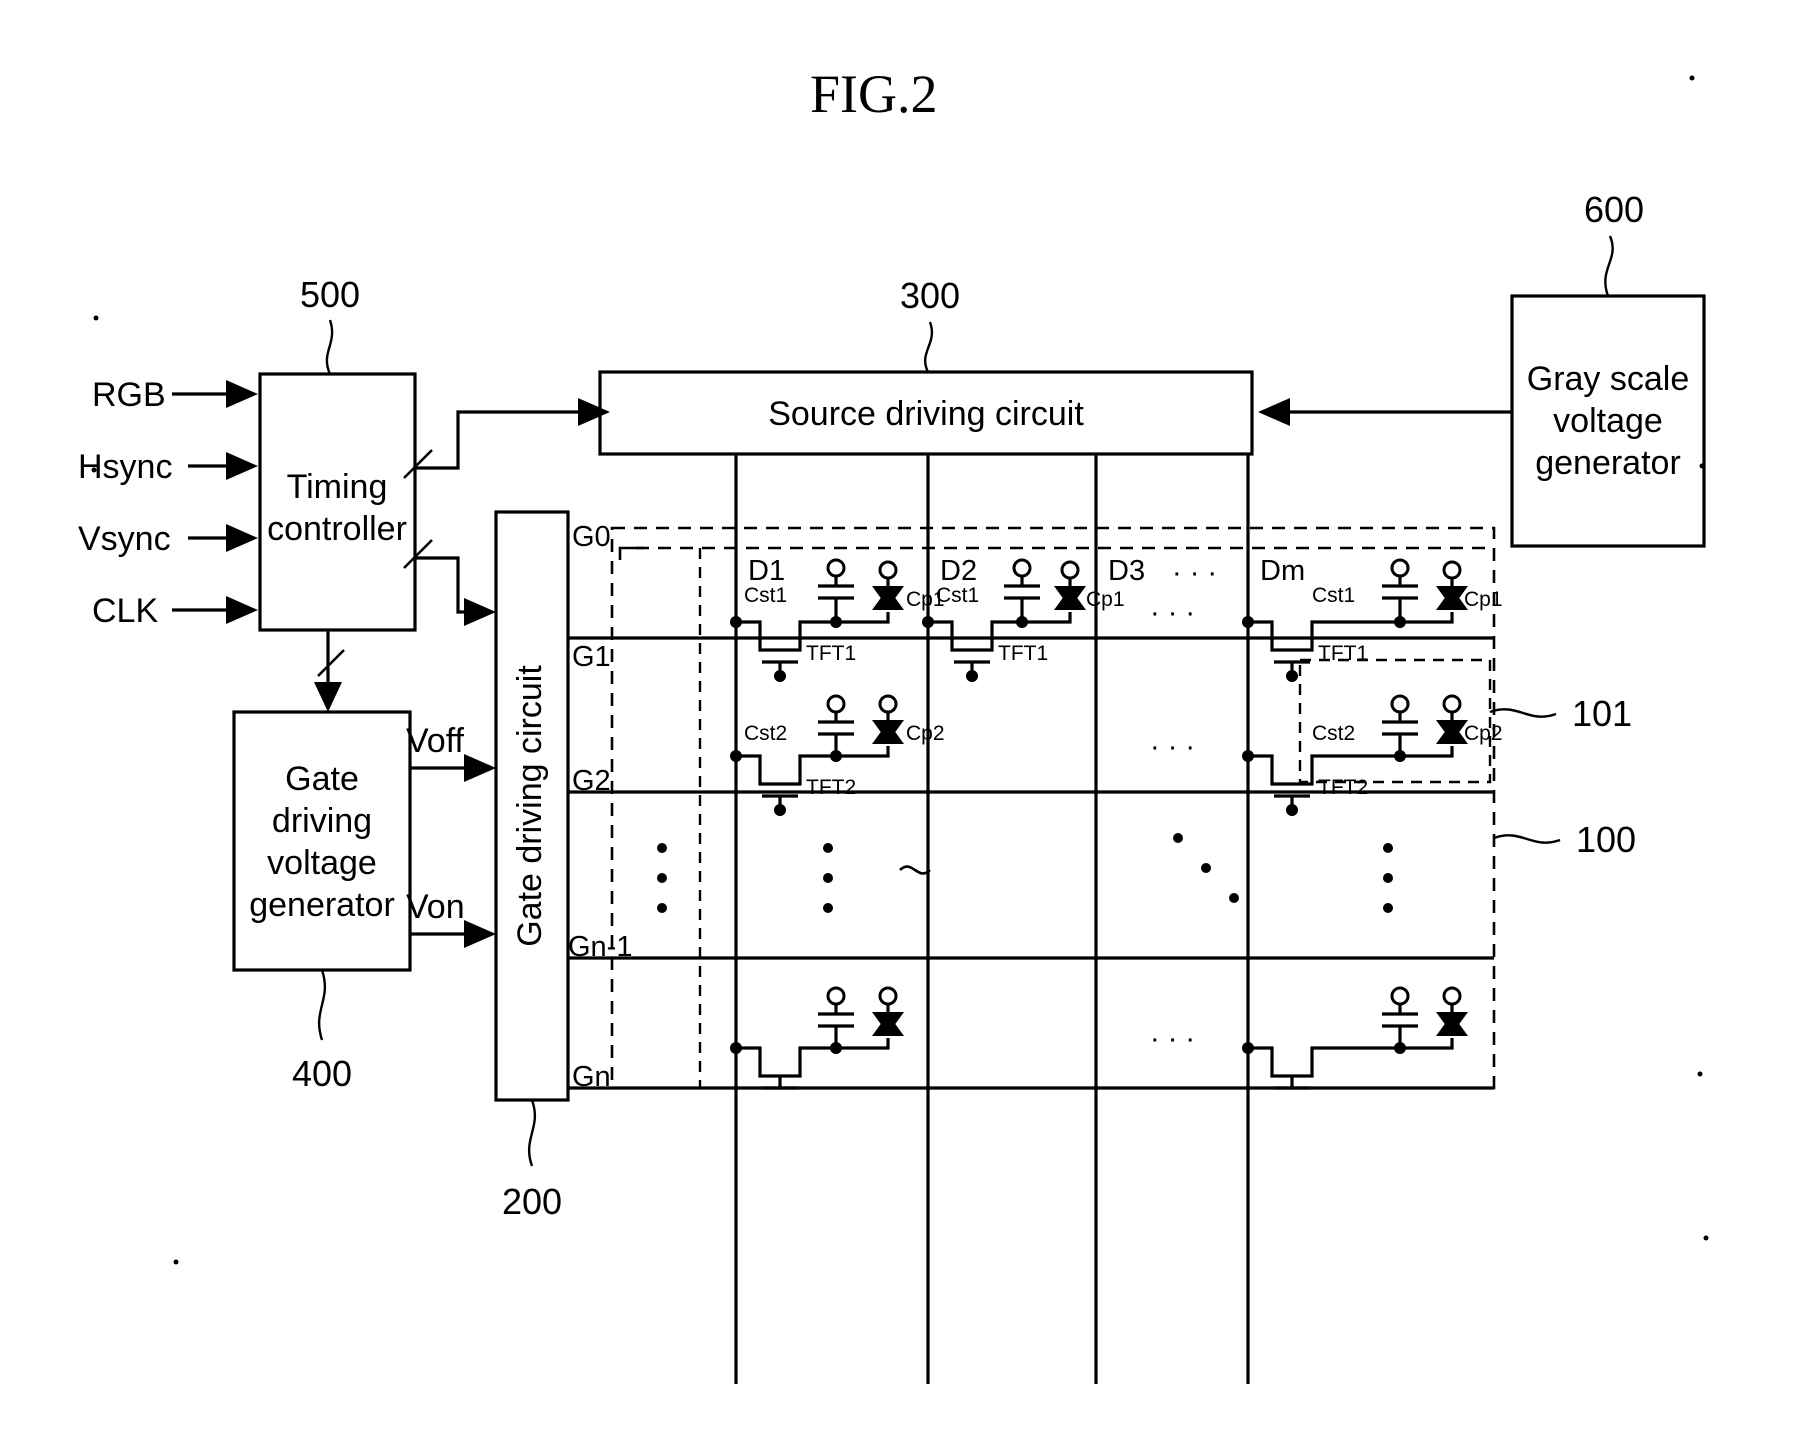  What do you see at coordinates (242, 610) in the screenshot?
I see `arrowhead-clk` at bounding box center [242, 610].